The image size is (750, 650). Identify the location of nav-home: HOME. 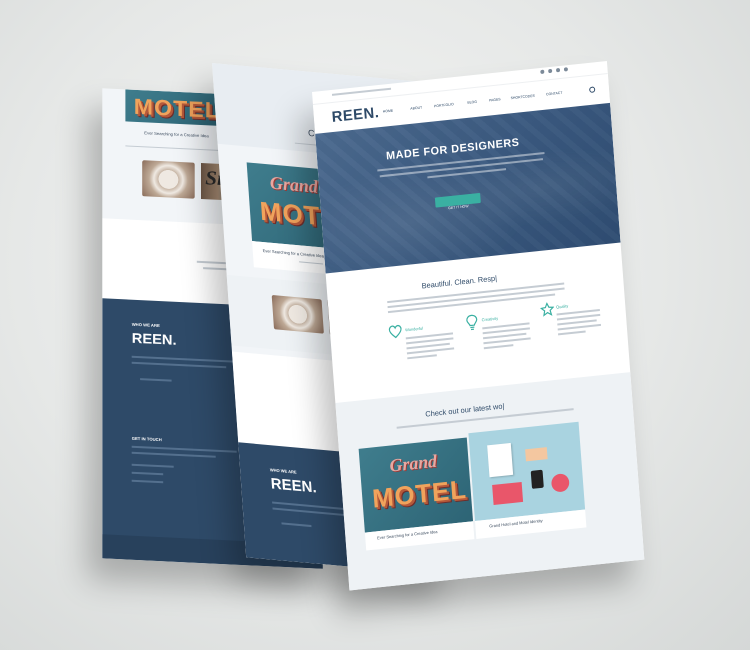
(388, 111).